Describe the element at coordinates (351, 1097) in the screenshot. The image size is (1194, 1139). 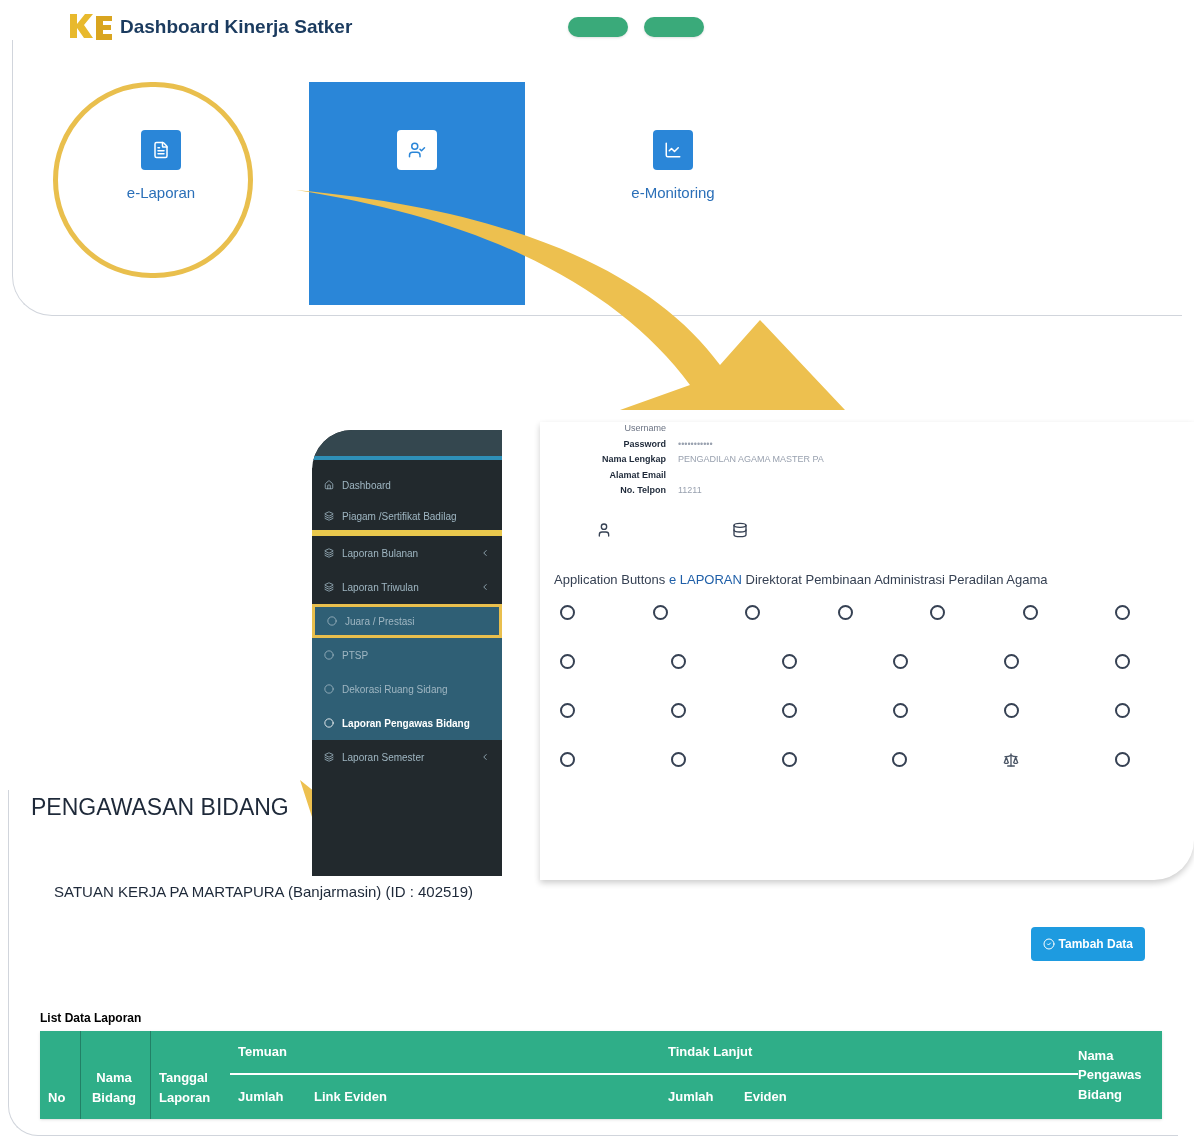
I see `column-header: Link Eviden` at that location.